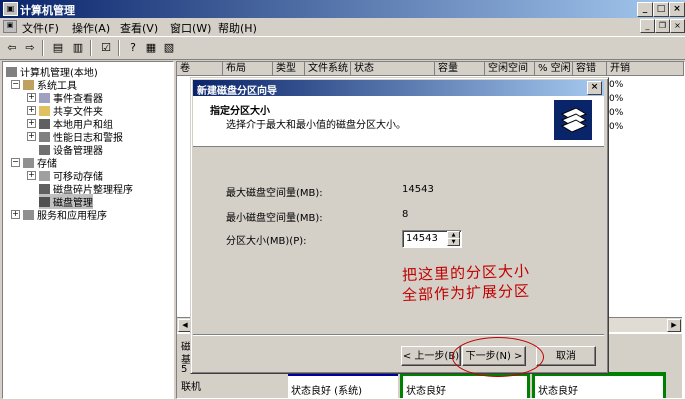  Describe the element at coordinates (91, 28) in the screenshot. I see `menu-action: 操作(A)` at that location.